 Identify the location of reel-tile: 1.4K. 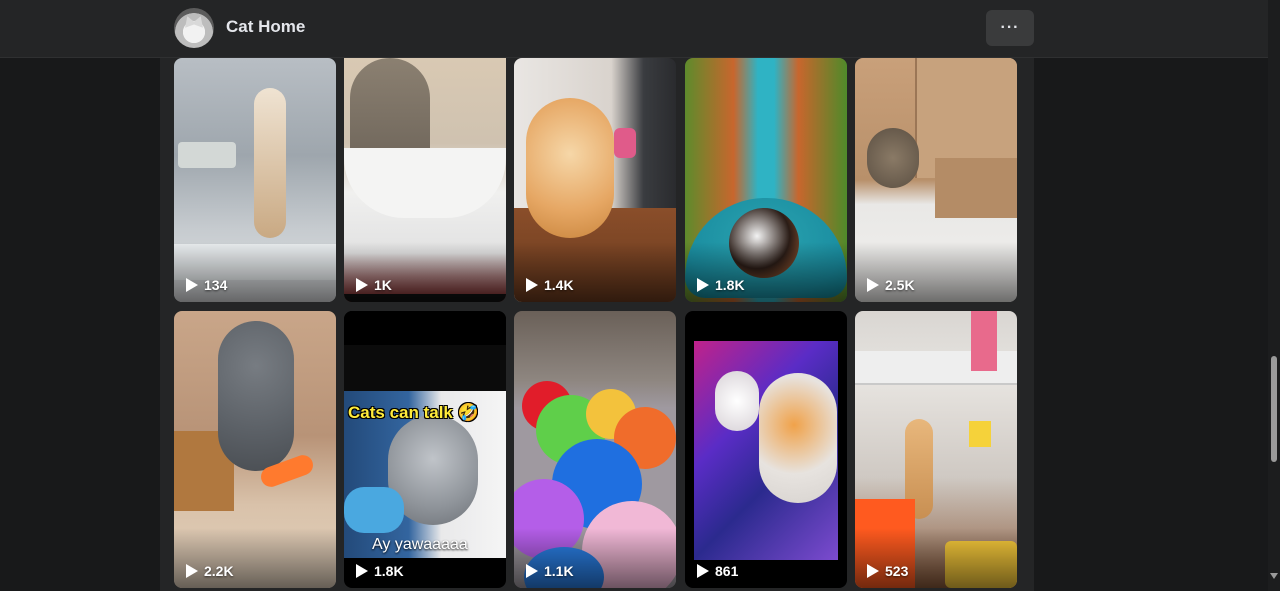
(595, 180).